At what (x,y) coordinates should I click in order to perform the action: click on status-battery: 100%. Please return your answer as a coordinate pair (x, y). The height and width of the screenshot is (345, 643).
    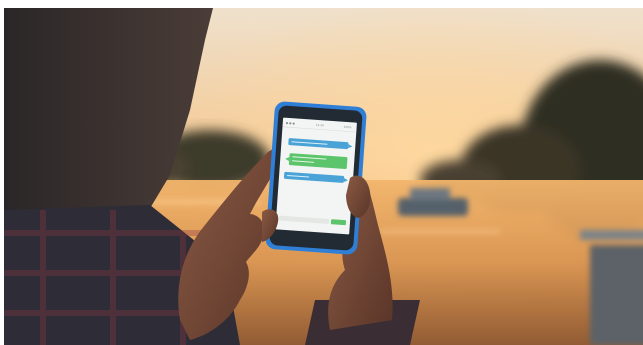
    Looking at the image, I should click on (347, 127).